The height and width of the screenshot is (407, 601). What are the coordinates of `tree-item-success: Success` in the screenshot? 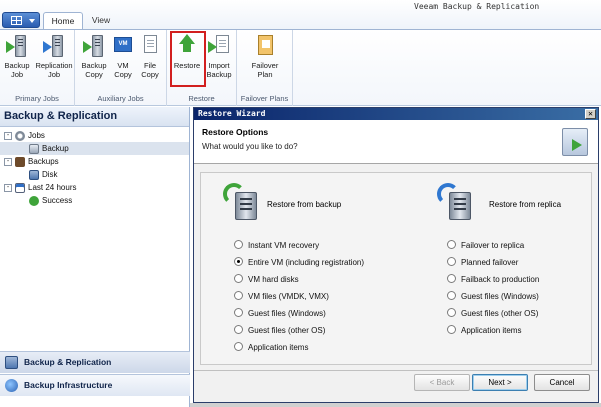 It's located at (50, 200).